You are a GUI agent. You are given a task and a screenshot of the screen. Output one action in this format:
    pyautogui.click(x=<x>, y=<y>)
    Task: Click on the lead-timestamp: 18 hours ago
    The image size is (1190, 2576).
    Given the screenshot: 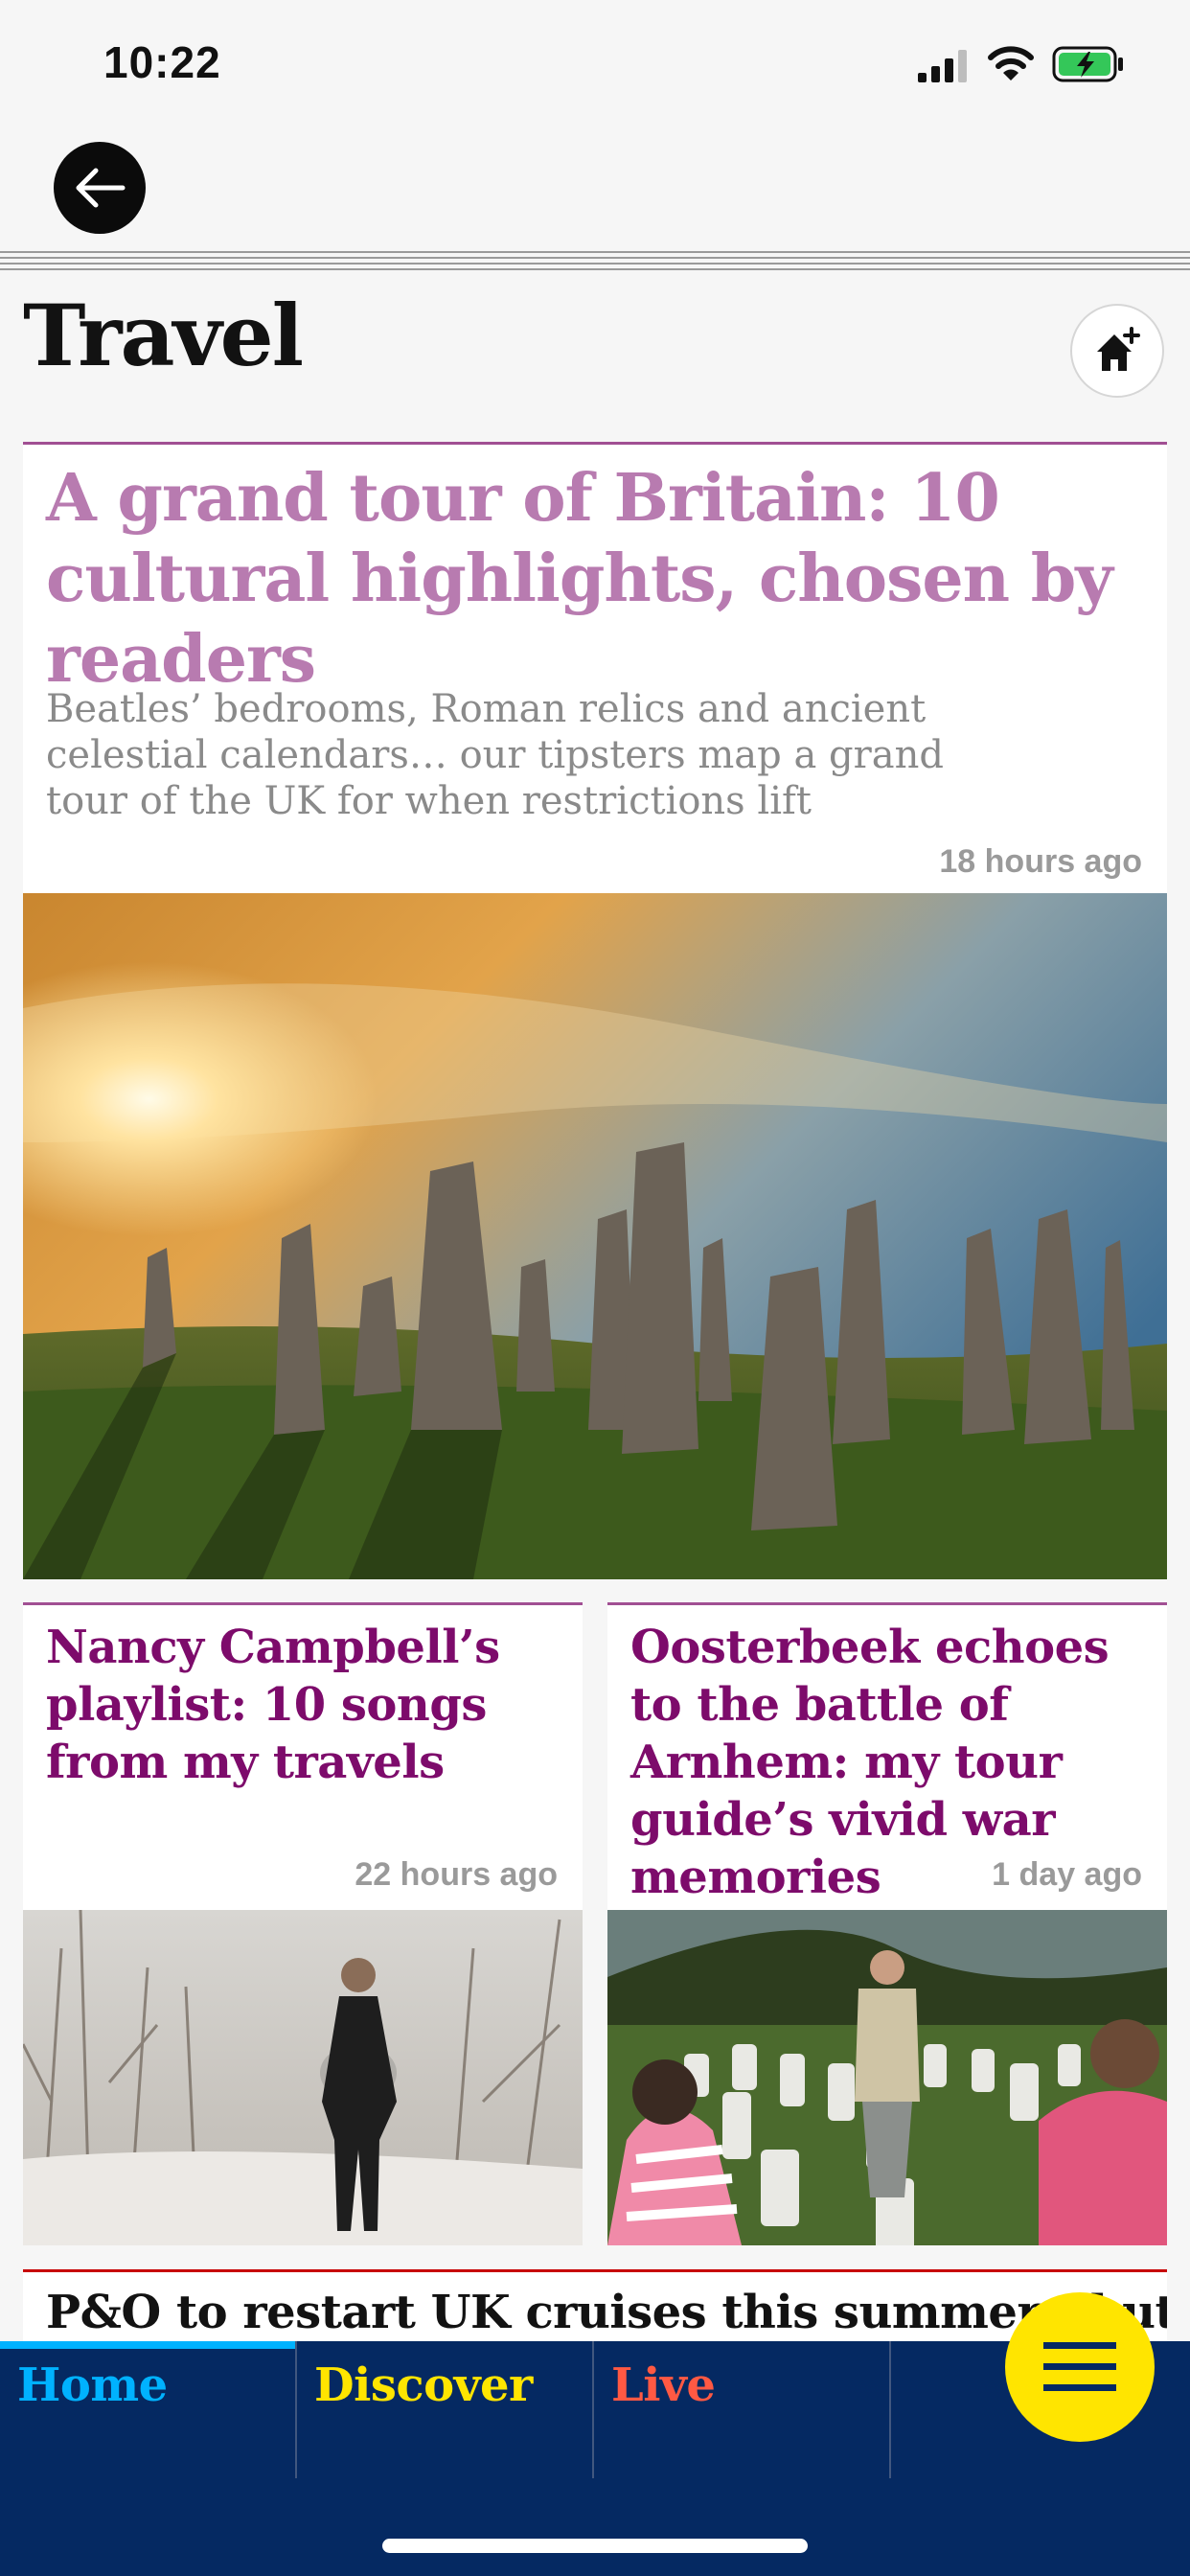 What is the action you would take?
    pyautogui.click(x=1040, y=861)
    